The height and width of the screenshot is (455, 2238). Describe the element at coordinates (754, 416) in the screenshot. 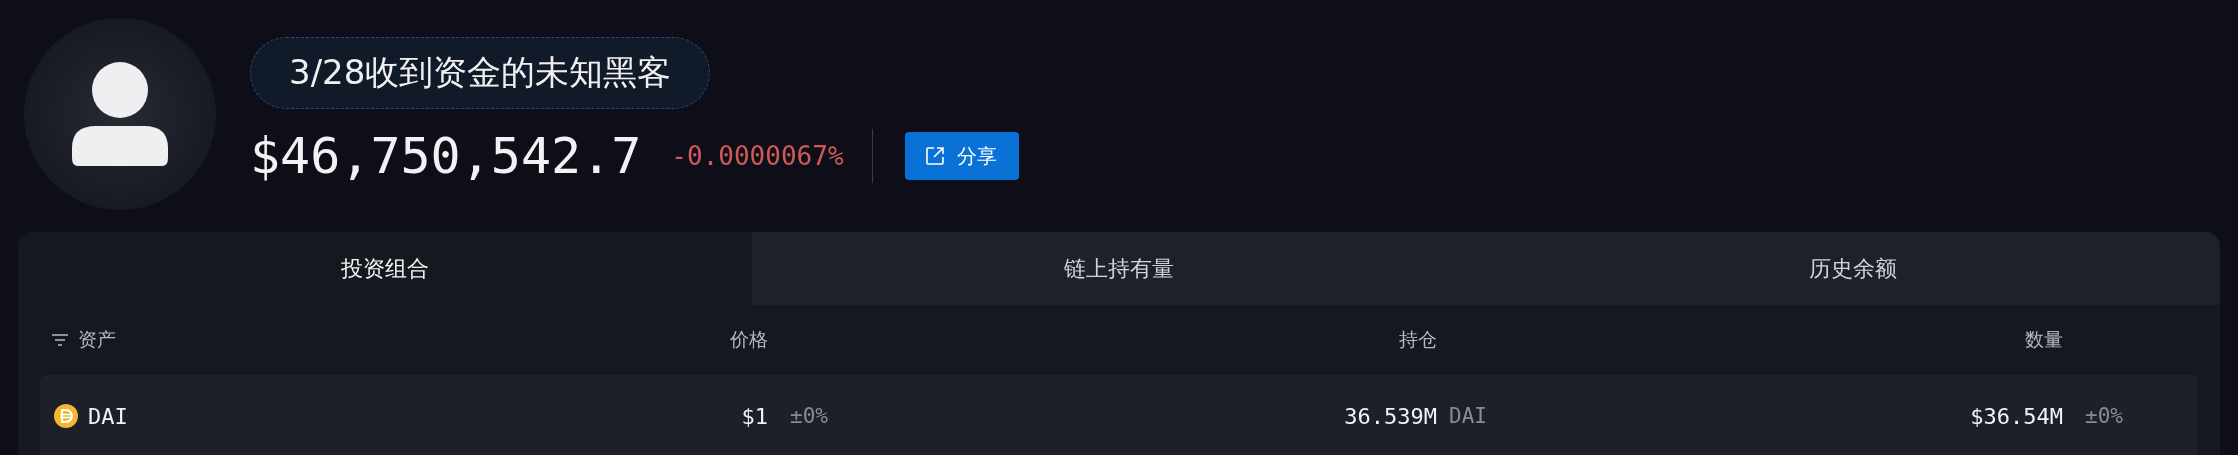

I see `price: $1` at that location.